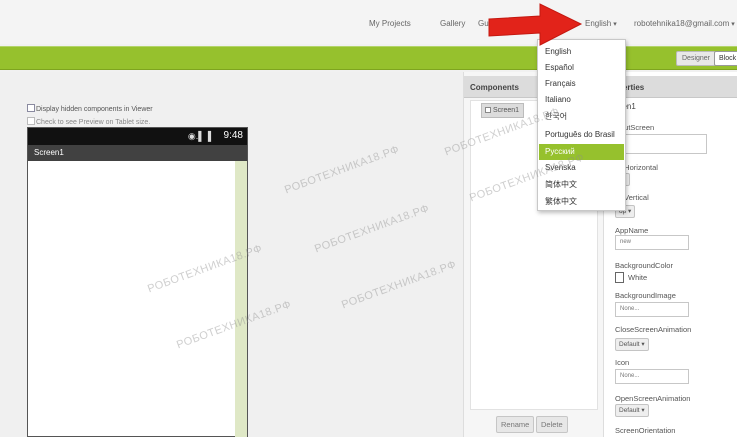 This screenshot has width=737, height=437. I want to click on close-animation-select: Default ▾, so click(632, 344).